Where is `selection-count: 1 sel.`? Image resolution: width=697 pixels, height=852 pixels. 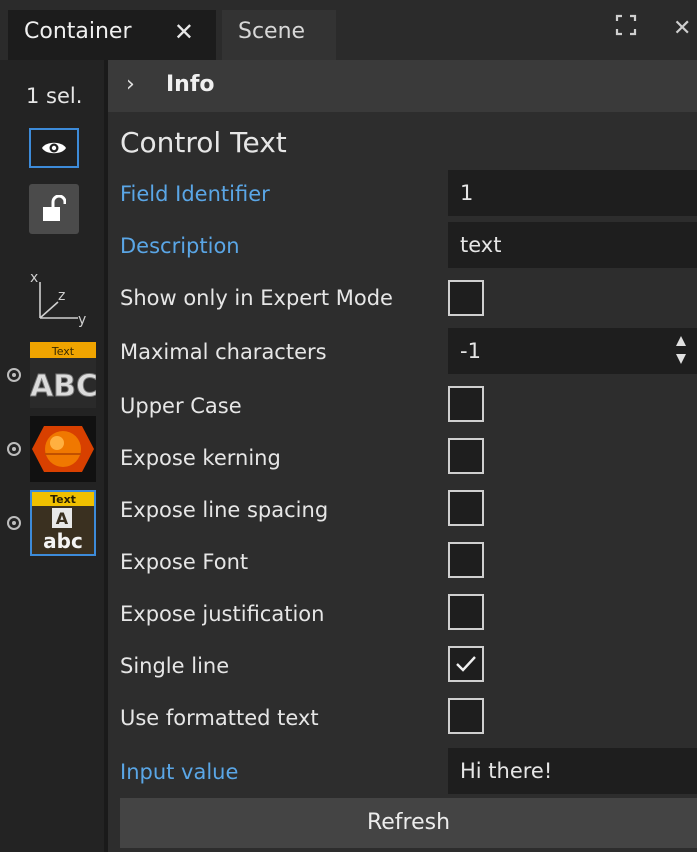
selection-count: 1 sel. is located at coordinates (54, 96).